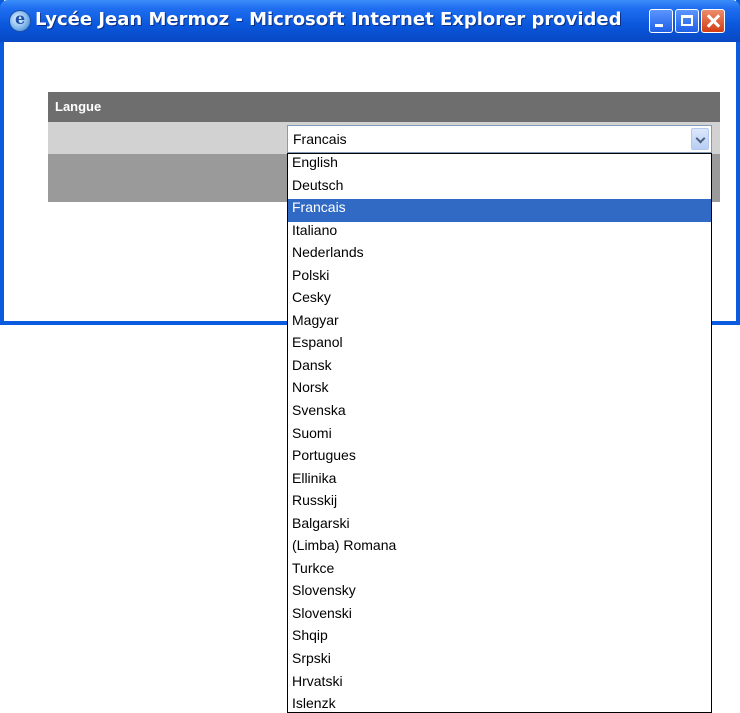 The width and height of the screenshot is (740, 713). I want to click on chevron-down-icon, so click(700, 139).